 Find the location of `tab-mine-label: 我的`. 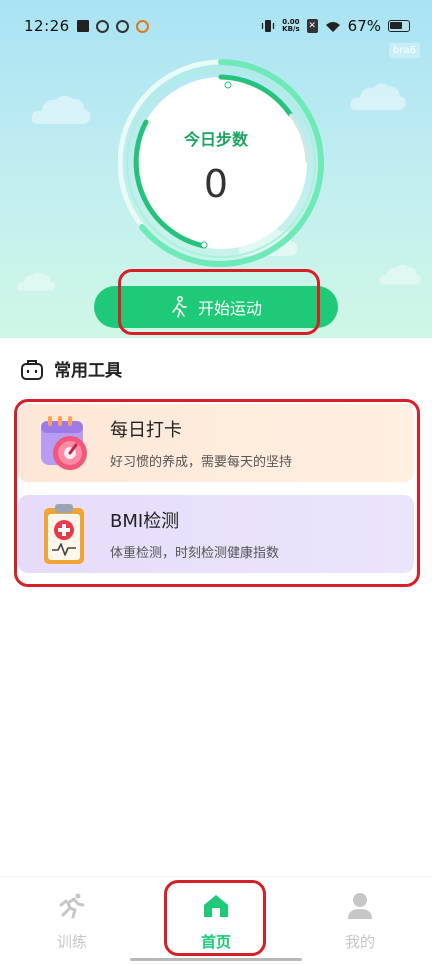

tab-mine-label: 我的 is located at coordinates (359, 942).